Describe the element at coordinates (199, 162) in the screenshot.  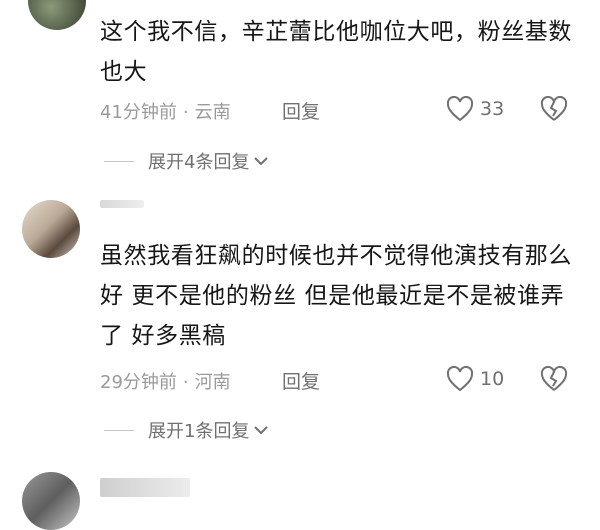
I see `expand-replies-label: 展开4条回复` at that location.